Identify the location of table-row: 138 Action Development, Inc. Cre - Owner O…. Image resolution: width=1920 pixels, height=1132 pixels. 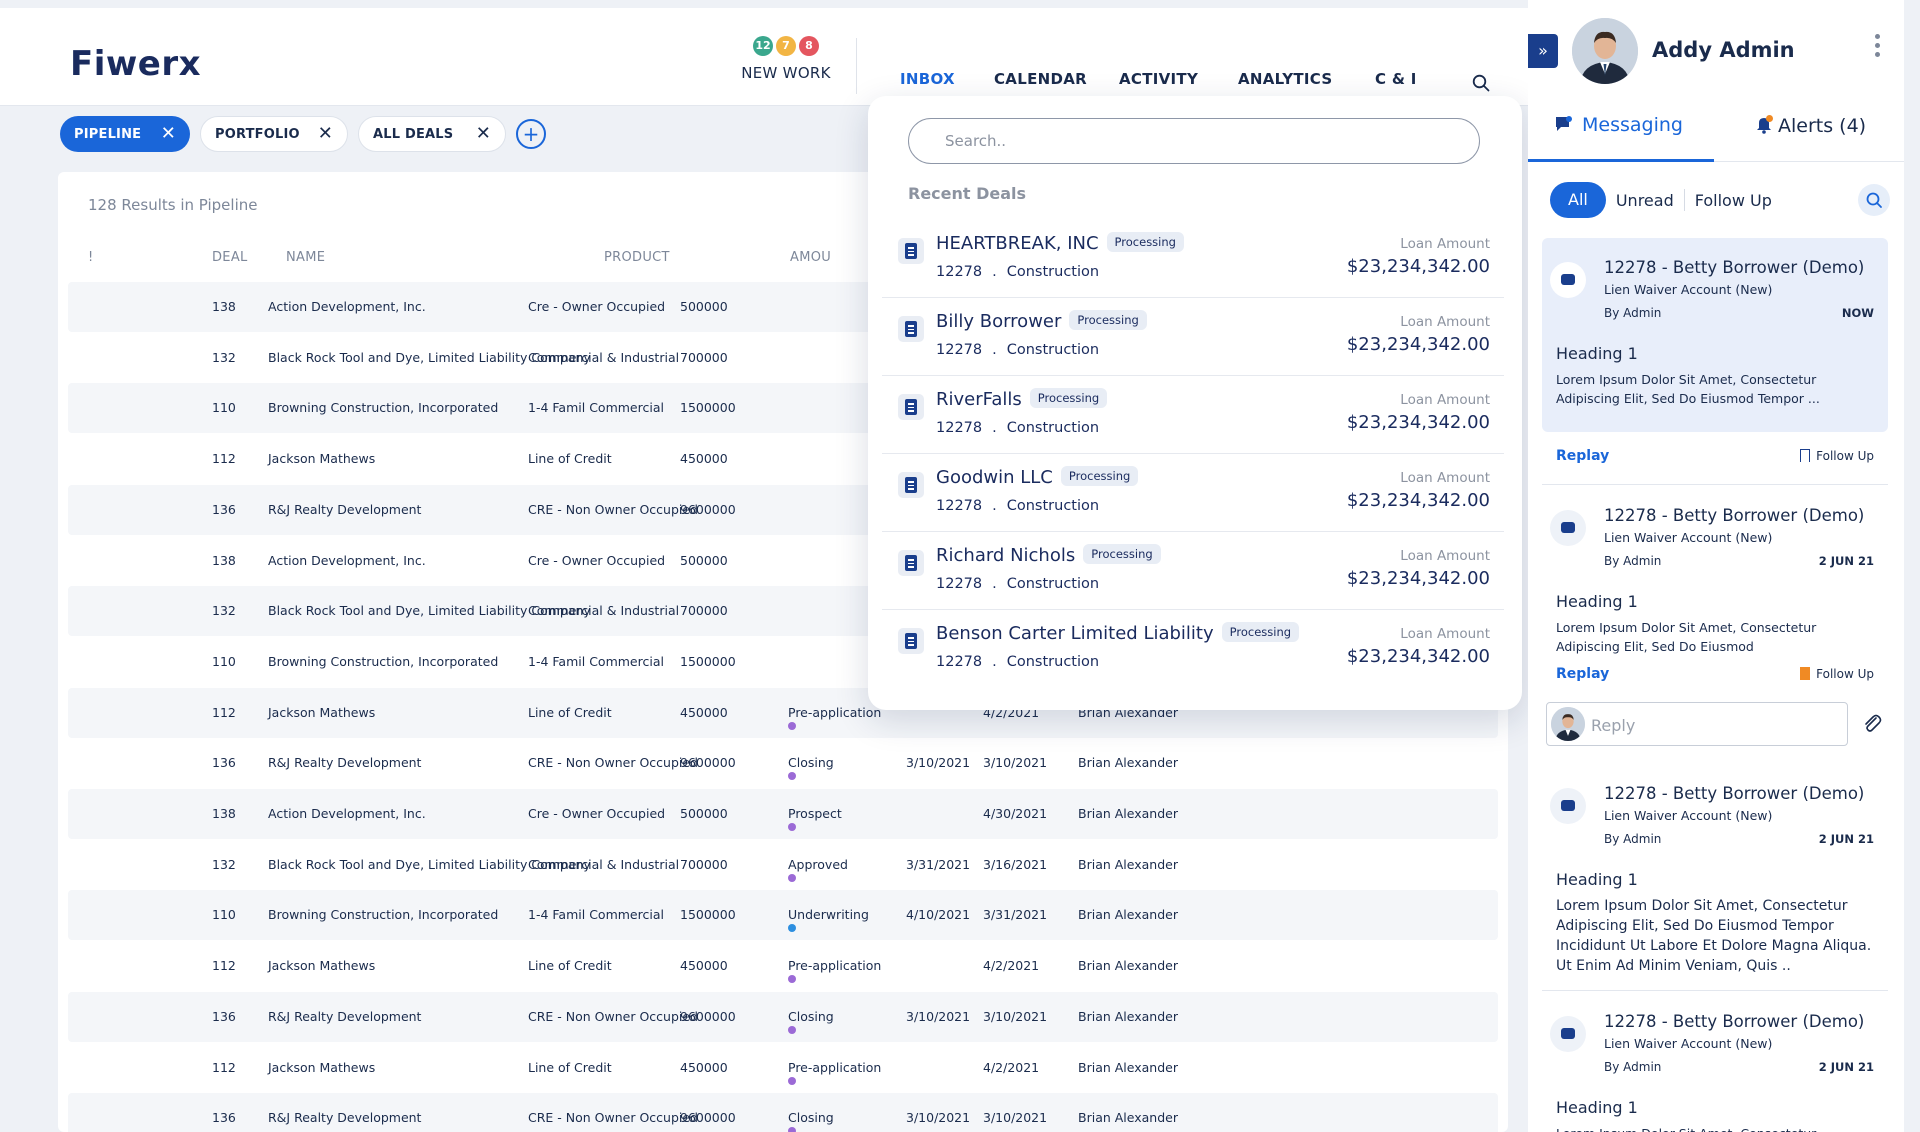
(783, 814).